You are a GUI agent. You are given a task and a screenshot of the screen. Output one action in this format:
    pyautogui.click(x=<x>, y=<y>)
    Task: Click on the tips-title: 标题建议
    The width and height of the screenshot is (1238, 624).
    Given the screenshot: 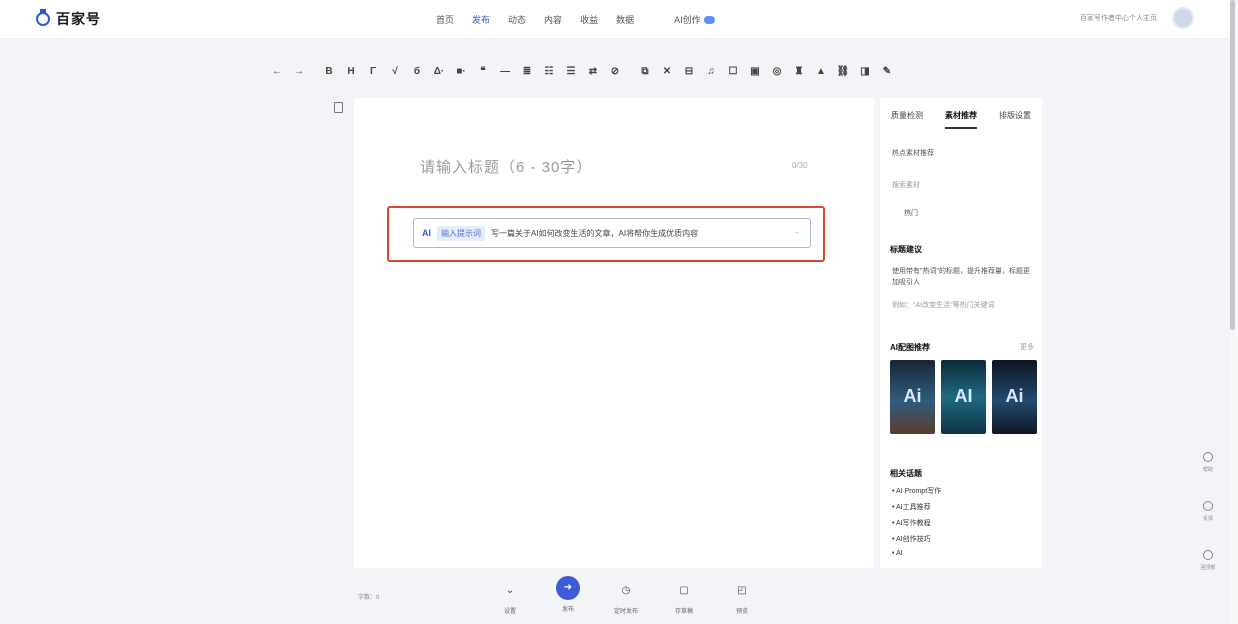 What is the action you would take?
    pyautogui.click(x=906, y=249)
    